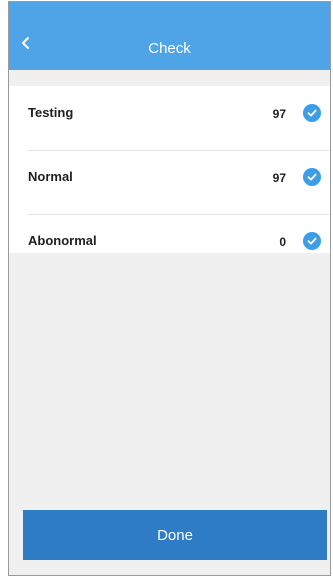 This screenshot has width=333, height=583. I want to click on page-title: Check, so click(169, 48).